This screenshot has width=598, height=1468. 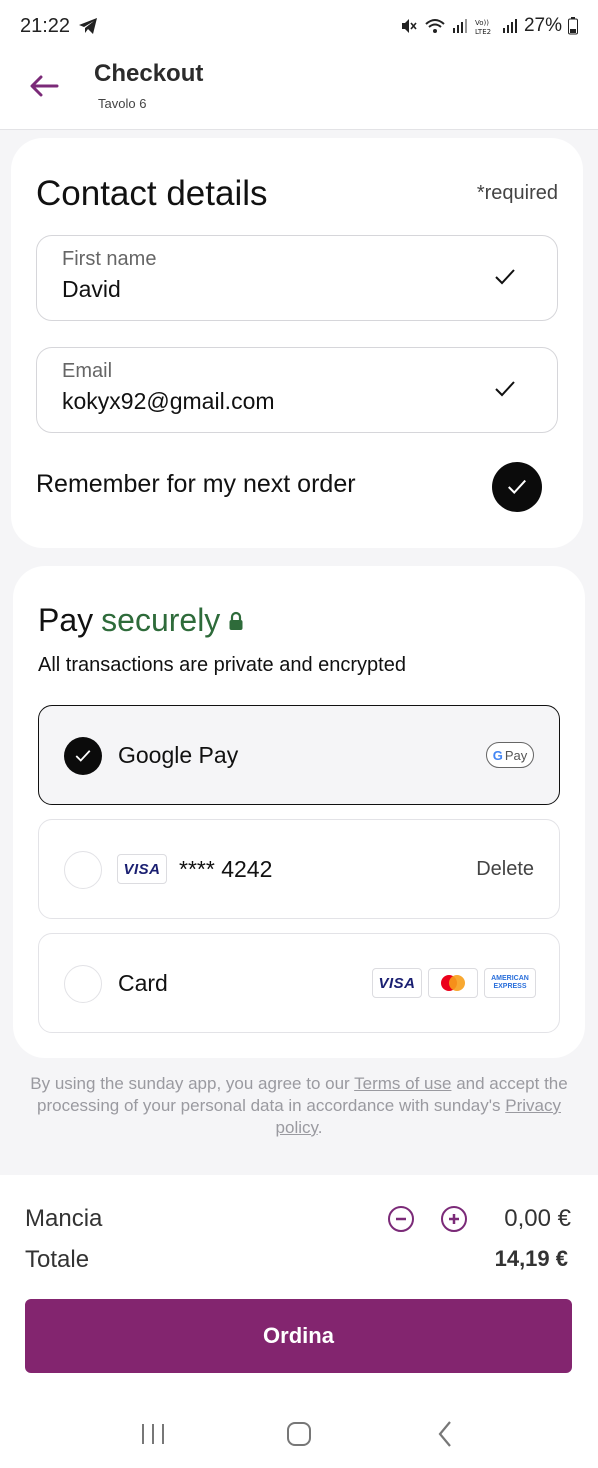 I want to click on battery-icon, so click(x=573, y=26).